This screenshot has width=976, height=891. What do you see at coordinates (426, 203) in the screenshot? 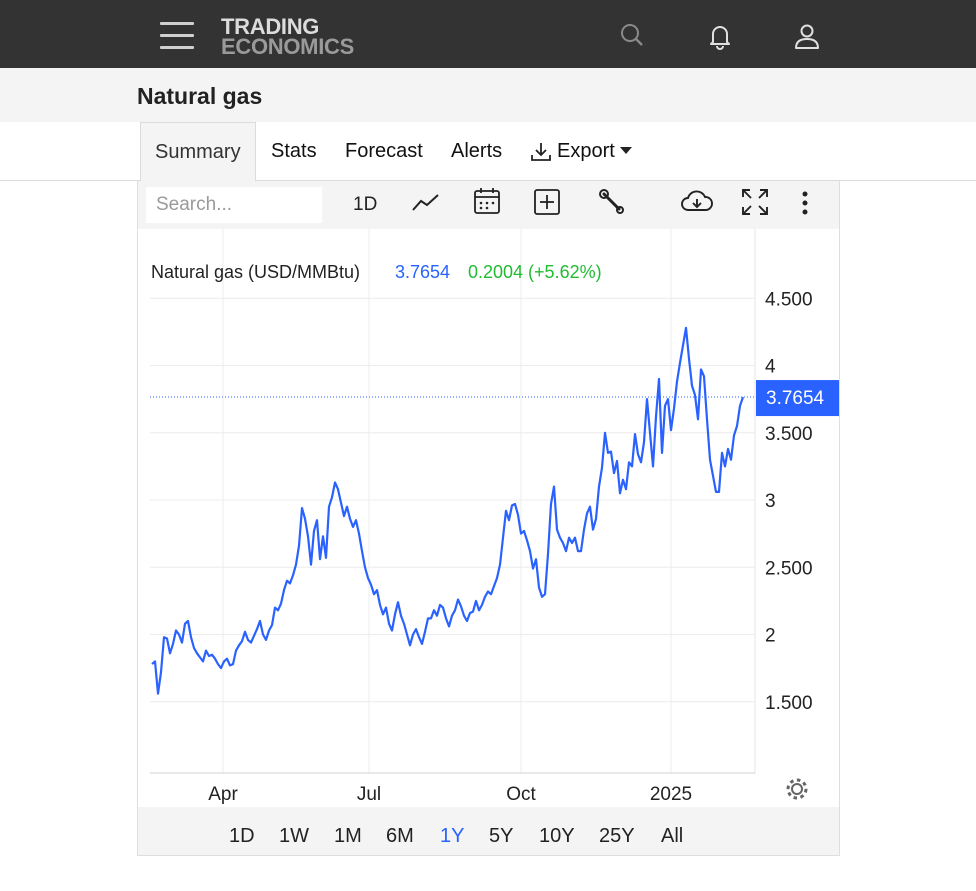
I see `line-chart-icon` at bounding box center [426, 203].